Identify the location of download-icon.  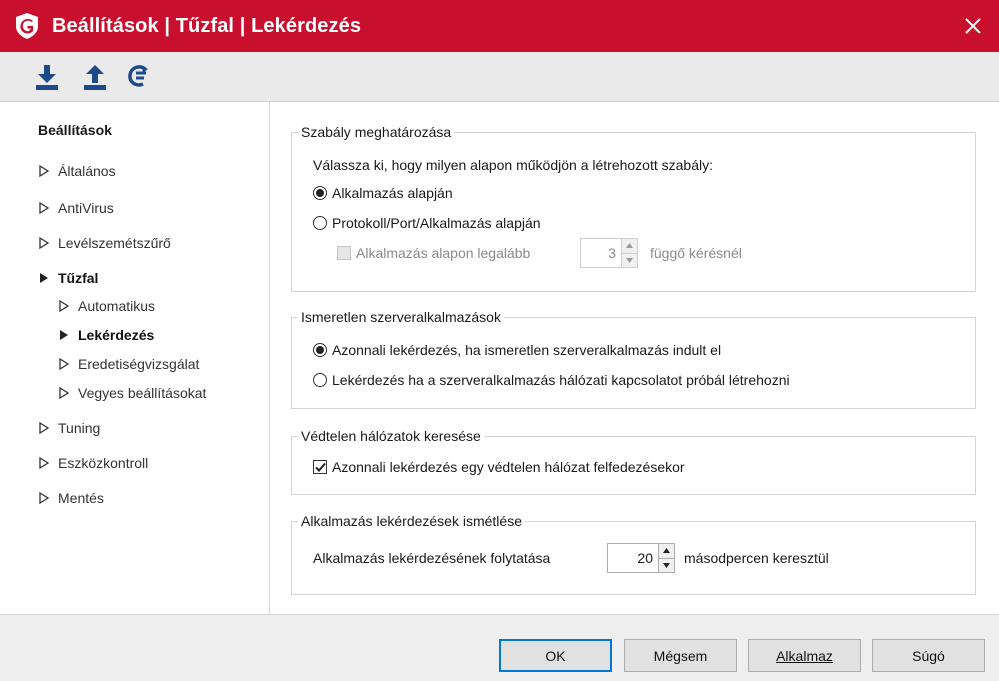
(47, 77).